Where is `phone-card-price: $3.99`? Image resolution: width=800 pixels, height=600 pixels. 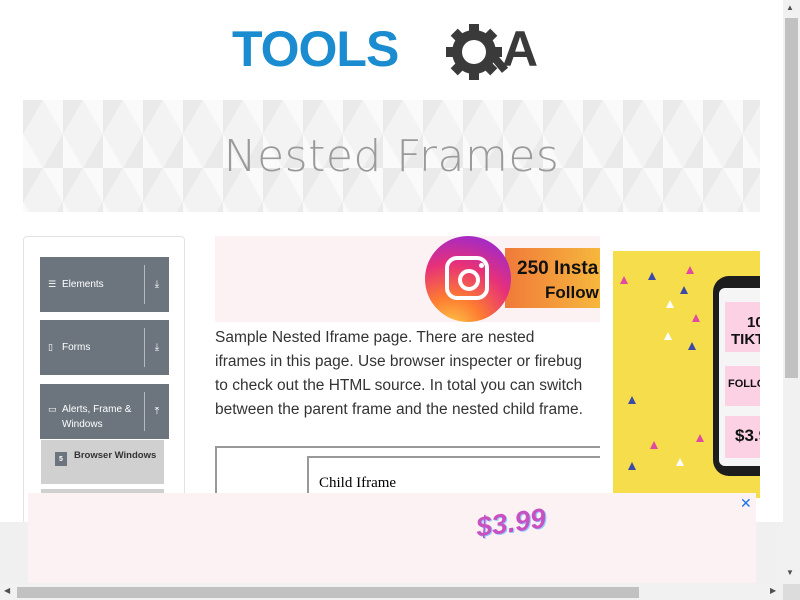
phone-card-price: $3.99 is located at coordinates (742, 437).